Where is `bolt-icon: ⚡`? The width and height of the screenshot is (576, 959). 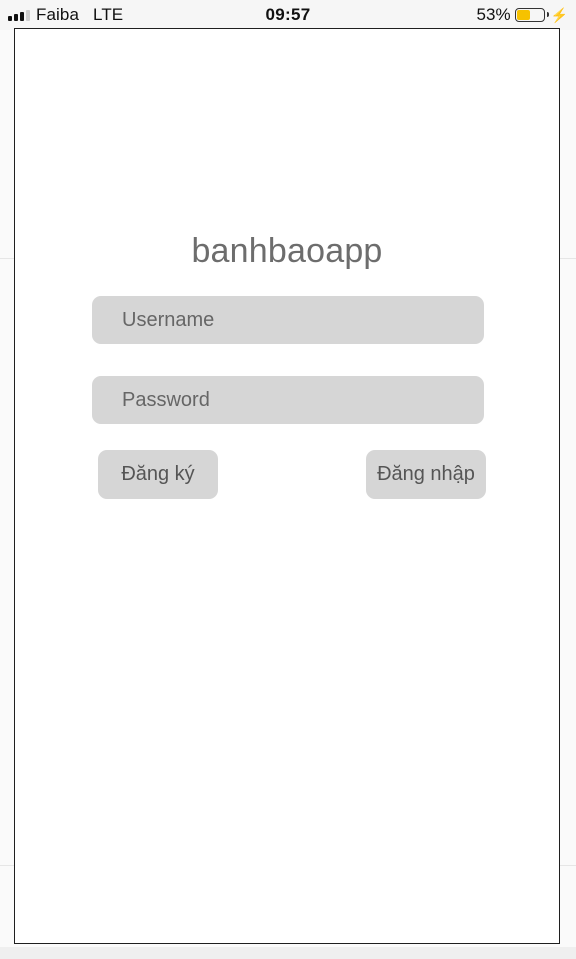
bolt-icon: ⚡ is located at coordinates (559, 15).